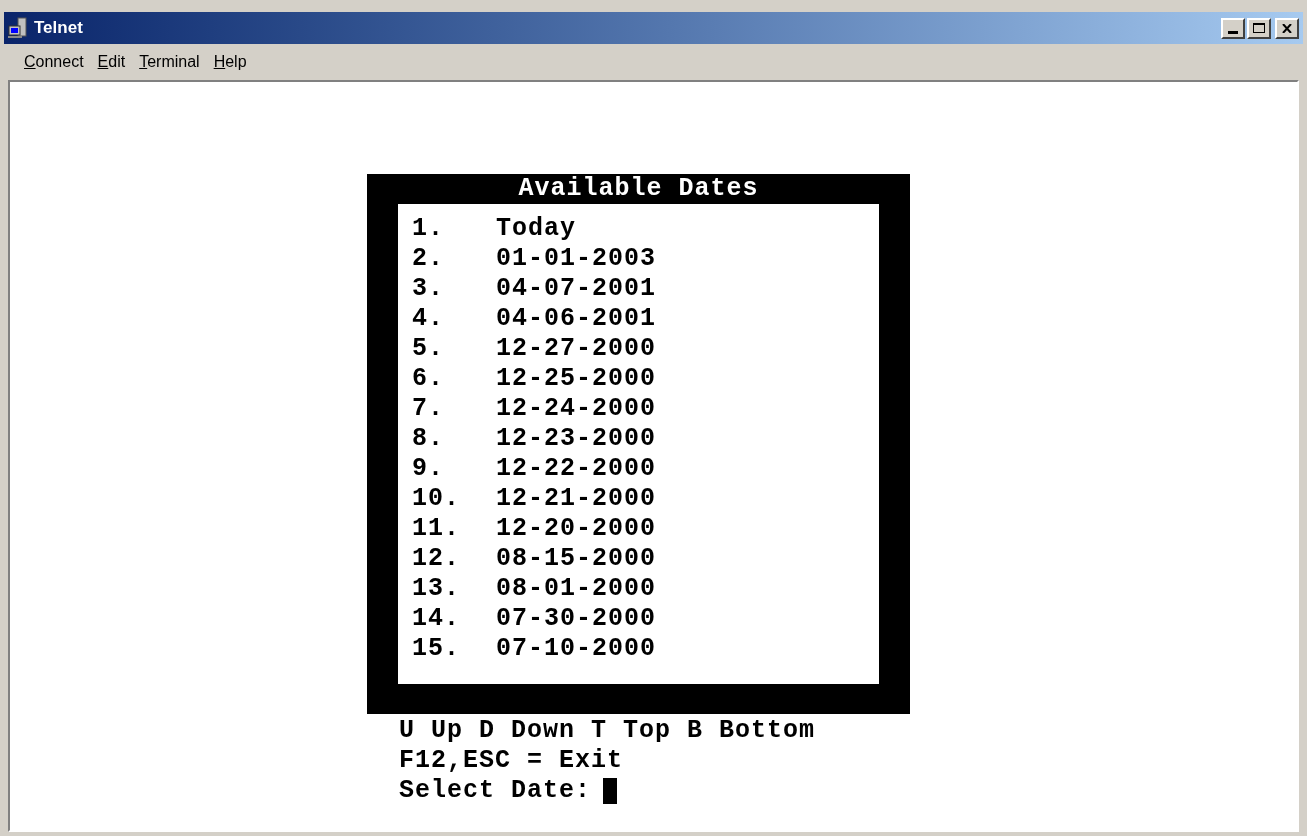 The width and height of the screenshot is (1307, 836). I want to click on minimize-button, so click(1233, 28).